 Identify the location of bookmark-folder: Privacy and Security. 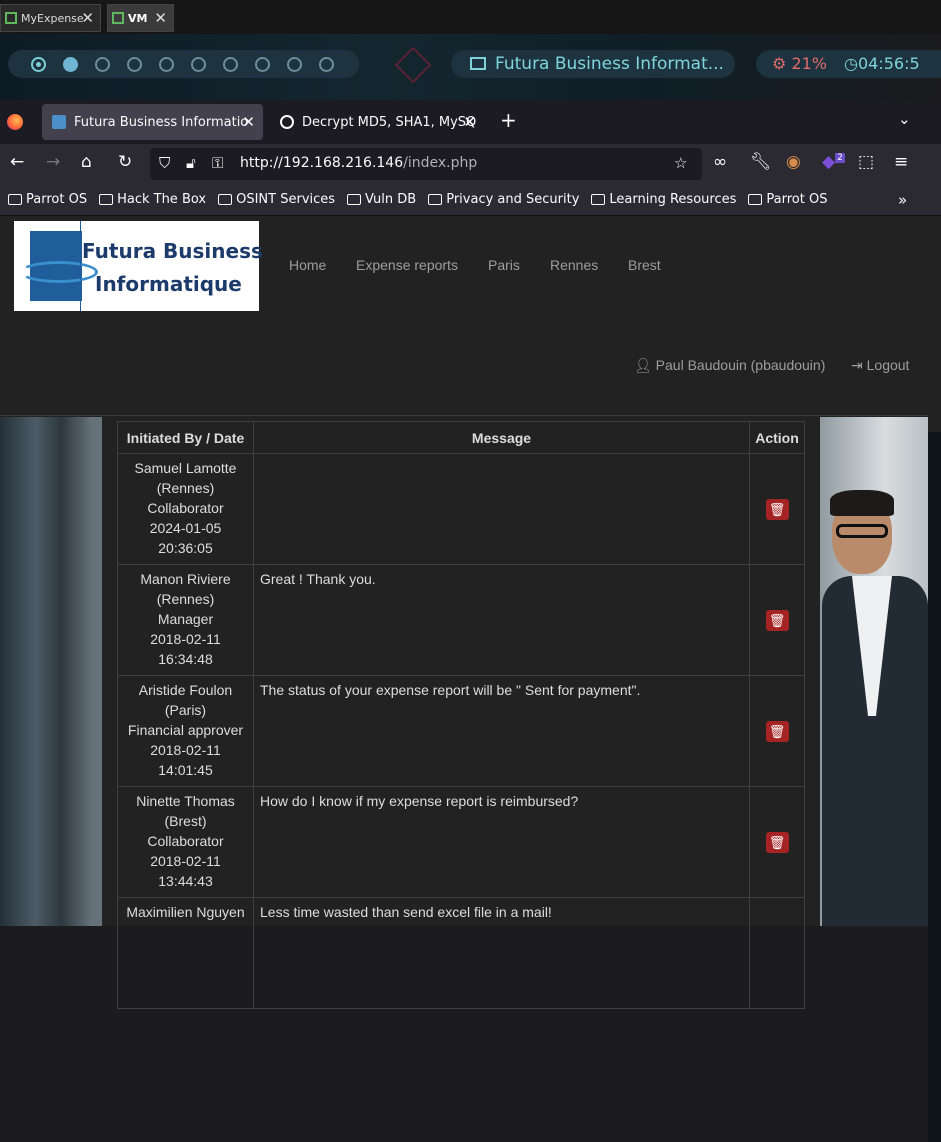
(503, 199).